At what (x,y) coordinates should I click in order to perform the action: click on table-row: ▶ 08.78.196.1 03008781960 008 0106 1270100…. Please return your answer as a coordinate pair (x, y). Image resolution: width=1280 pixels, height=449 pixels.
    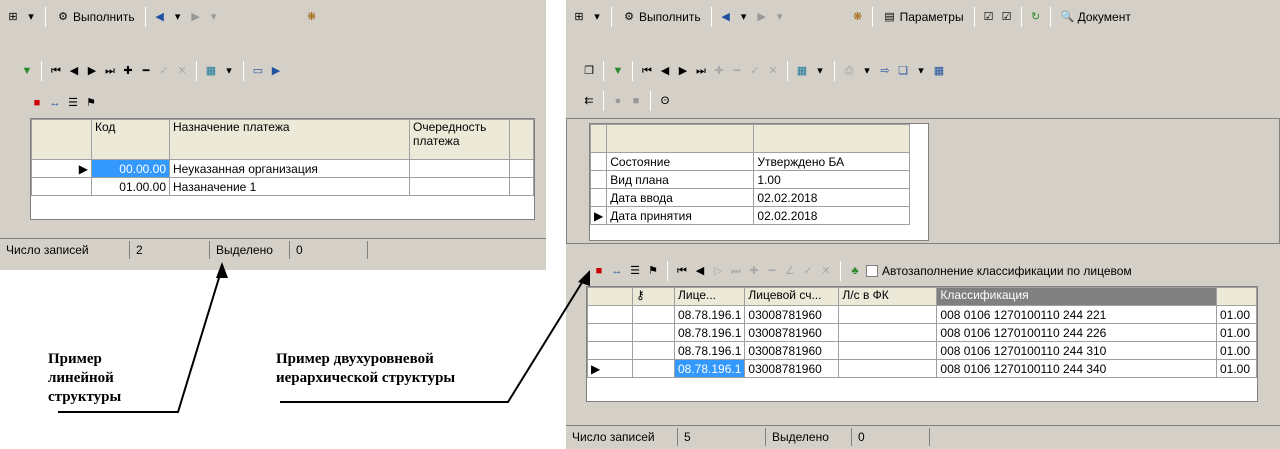
    Looking at the image, I should click on (922, 368).